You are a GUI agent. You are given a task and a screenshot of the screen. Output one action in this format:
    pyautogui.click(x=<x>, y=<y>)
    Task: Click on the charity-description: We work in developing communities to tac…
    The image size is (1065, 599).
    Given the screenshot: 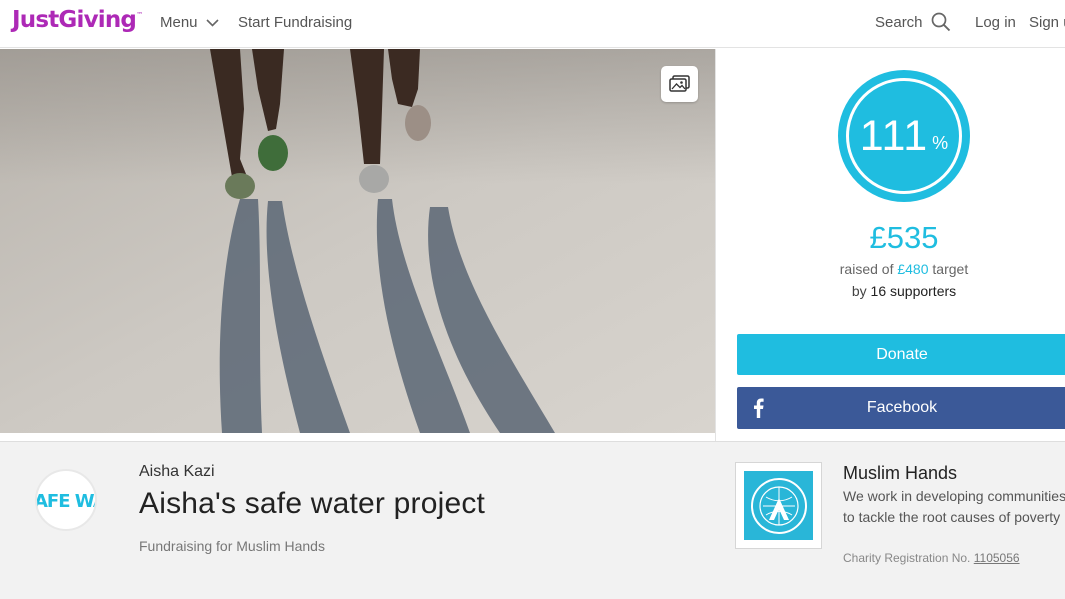 What is the action you would take?
    pyautogui.click(x=954, y=507)
    